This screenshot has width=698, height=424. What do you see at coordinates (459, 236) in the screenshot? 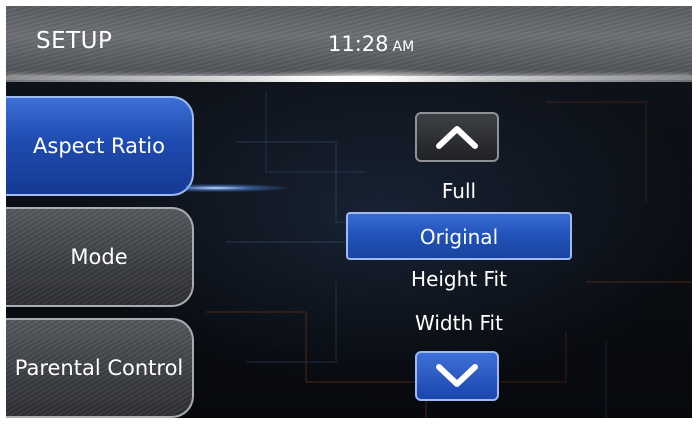
I see `option-original: Original` at bounding box center [459, 236].